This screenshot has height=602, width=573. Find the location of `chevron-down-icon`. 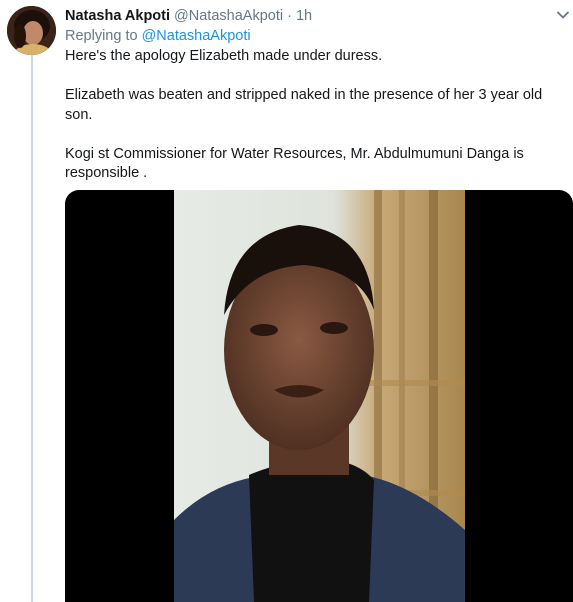

chevron-down-icon is located at coordinates (563, 15).